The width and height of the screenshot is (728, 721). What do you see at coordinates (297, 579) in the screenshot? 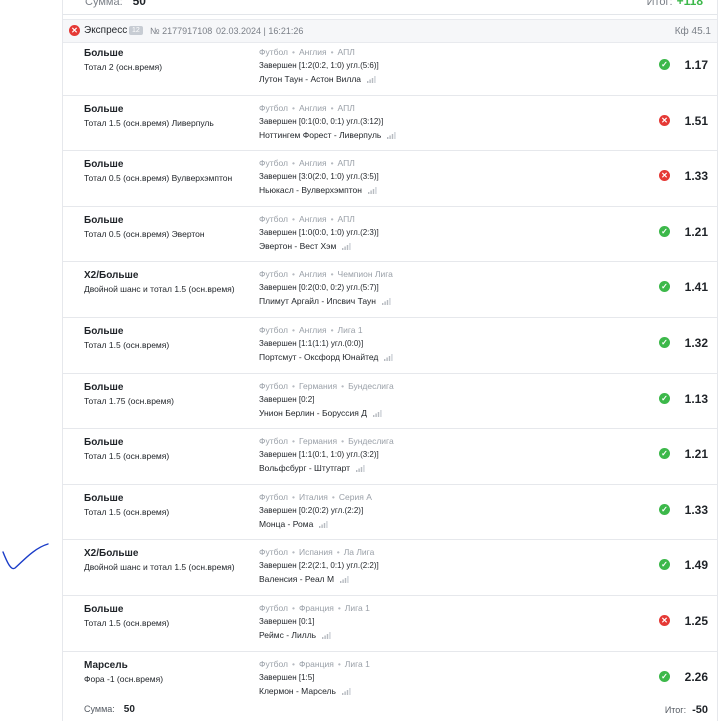
I see `teams-label: Валенсия - Реал М` at bounding box center [297, 579].